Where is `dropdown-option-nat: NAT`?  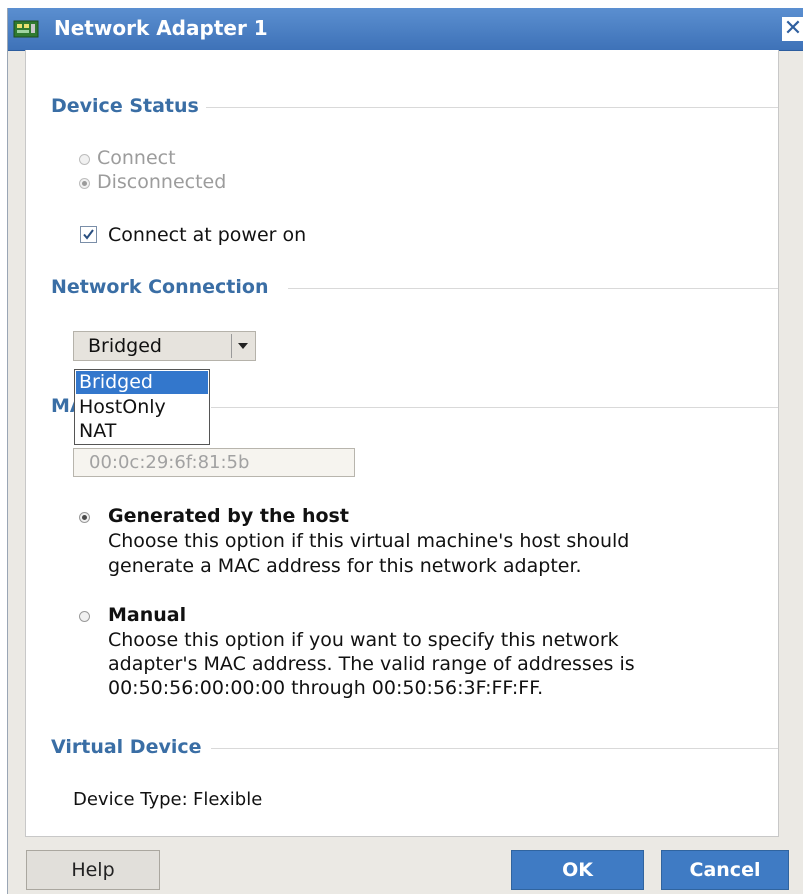 dropdown-option-nat: NAT is located at coordinates (142, 431).